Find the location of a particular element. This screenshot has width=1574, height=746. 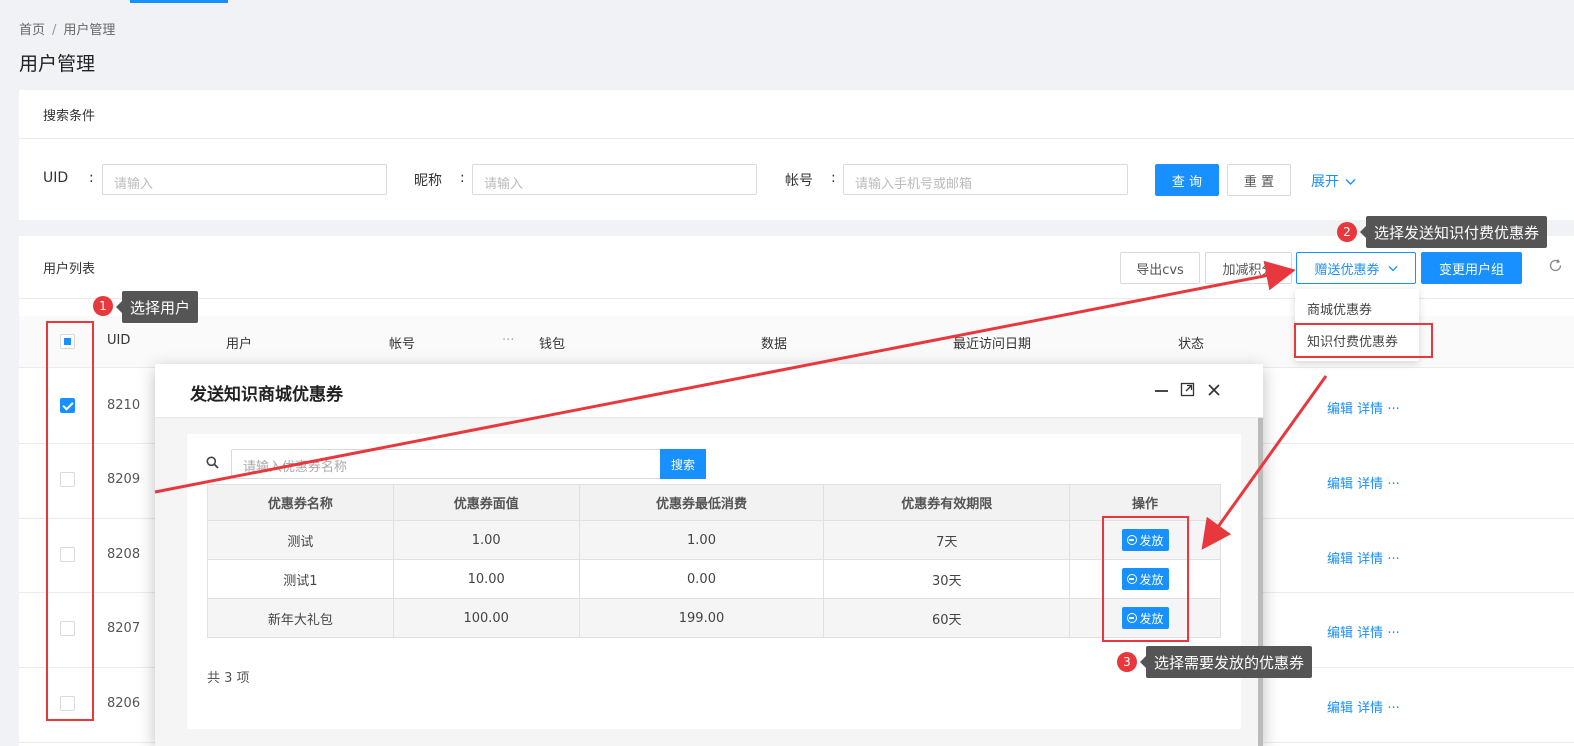

annotation-badge-2: 2 is located at coordinates (1347, 232).